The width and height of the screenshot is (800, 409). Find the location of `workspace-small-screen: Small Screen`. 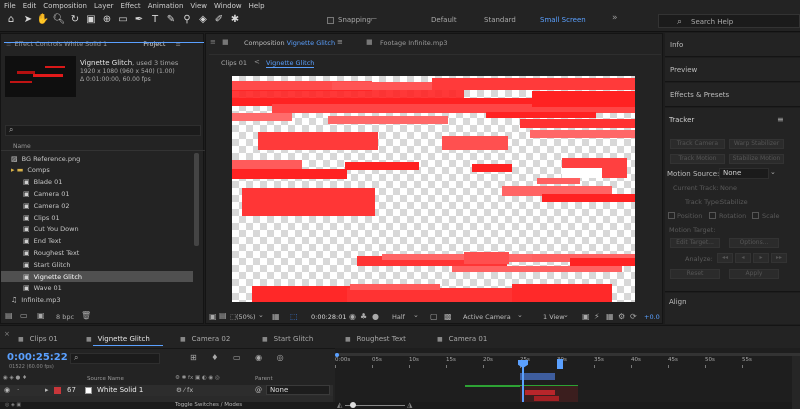

workspace-small-screen: Small Screen is located at coordinates (563, 20).